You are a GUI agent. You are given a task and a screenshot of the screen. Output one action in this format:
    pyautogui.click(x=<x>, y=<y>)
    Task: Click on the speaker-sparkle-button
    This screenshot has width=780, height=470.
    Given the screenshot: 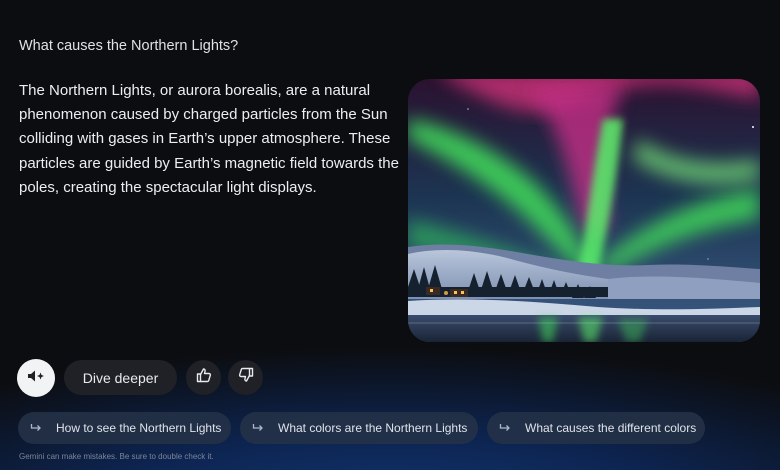 What is the action you would take?
    pyautogui.click(x=36, y=378)
    